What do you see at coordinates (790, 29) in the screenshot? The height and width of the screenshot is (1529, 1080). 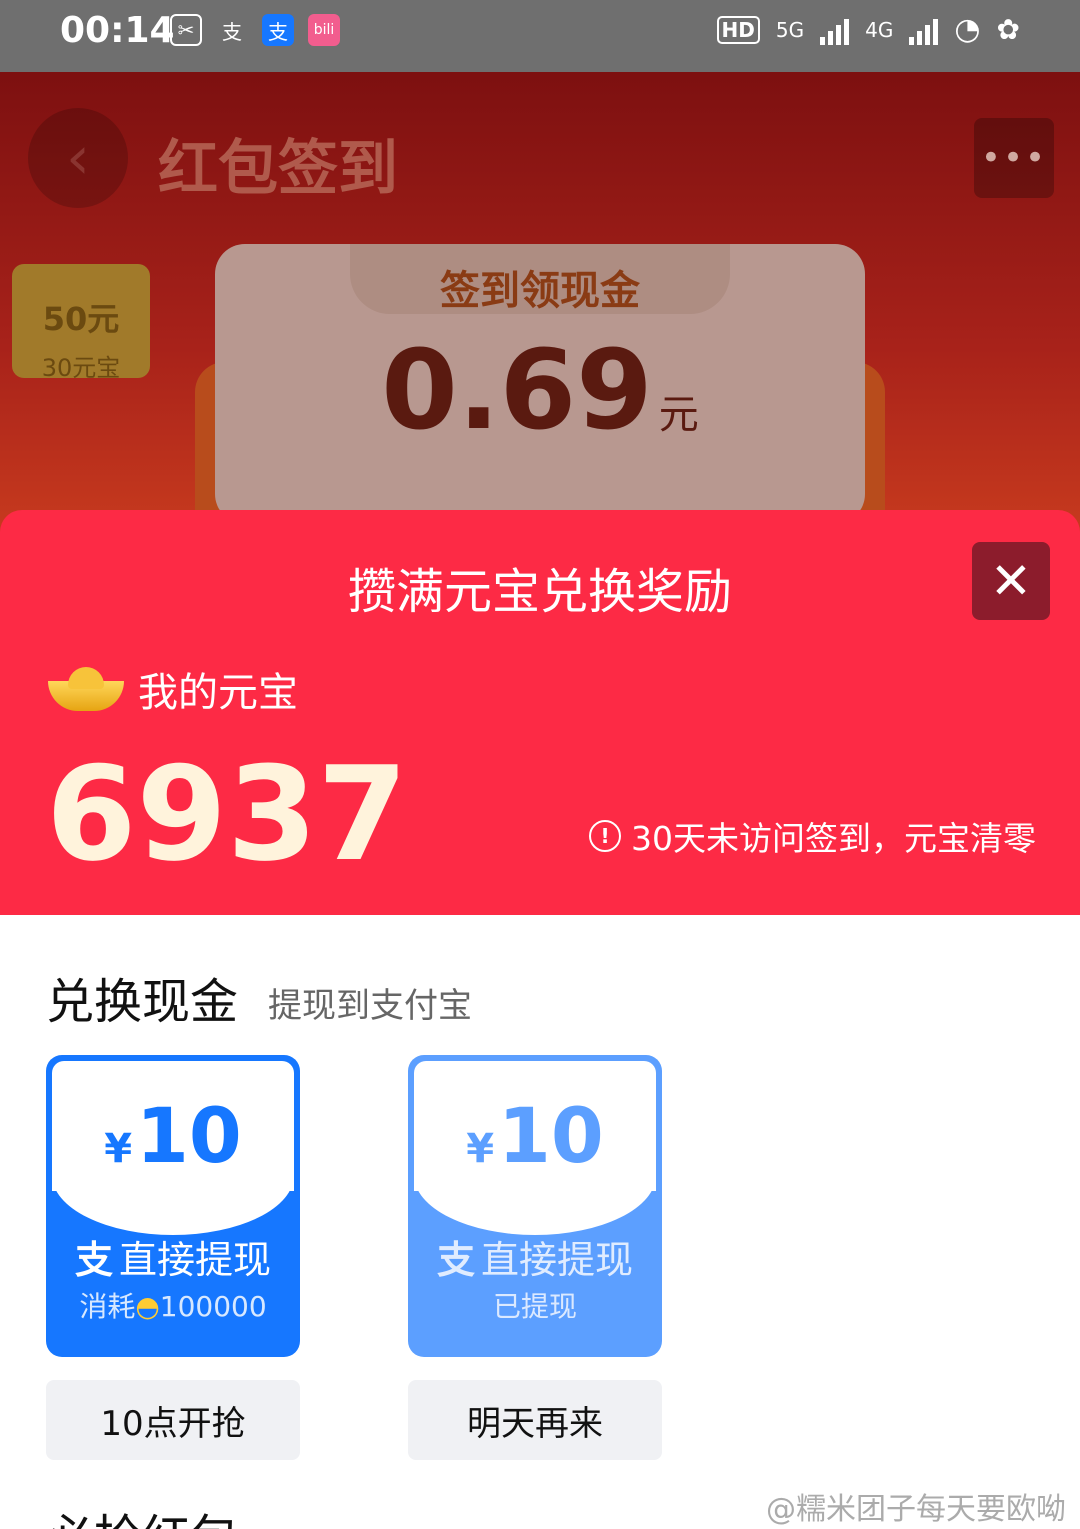 I see `net-5g-label: 5G` at bounding box center [790, 29].